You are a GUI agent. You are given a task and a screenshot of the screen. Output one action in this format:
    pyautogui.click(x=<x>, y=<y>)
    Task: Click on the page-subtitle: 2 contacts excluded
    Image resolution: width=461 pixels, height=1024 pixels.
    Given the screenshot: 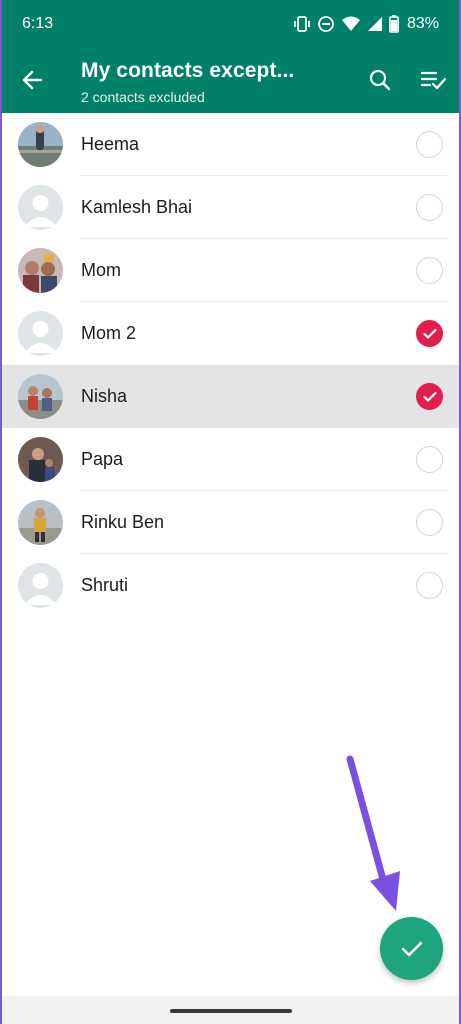 What is the action you would take?
    pyautogui.click(x=143, y=97)
    